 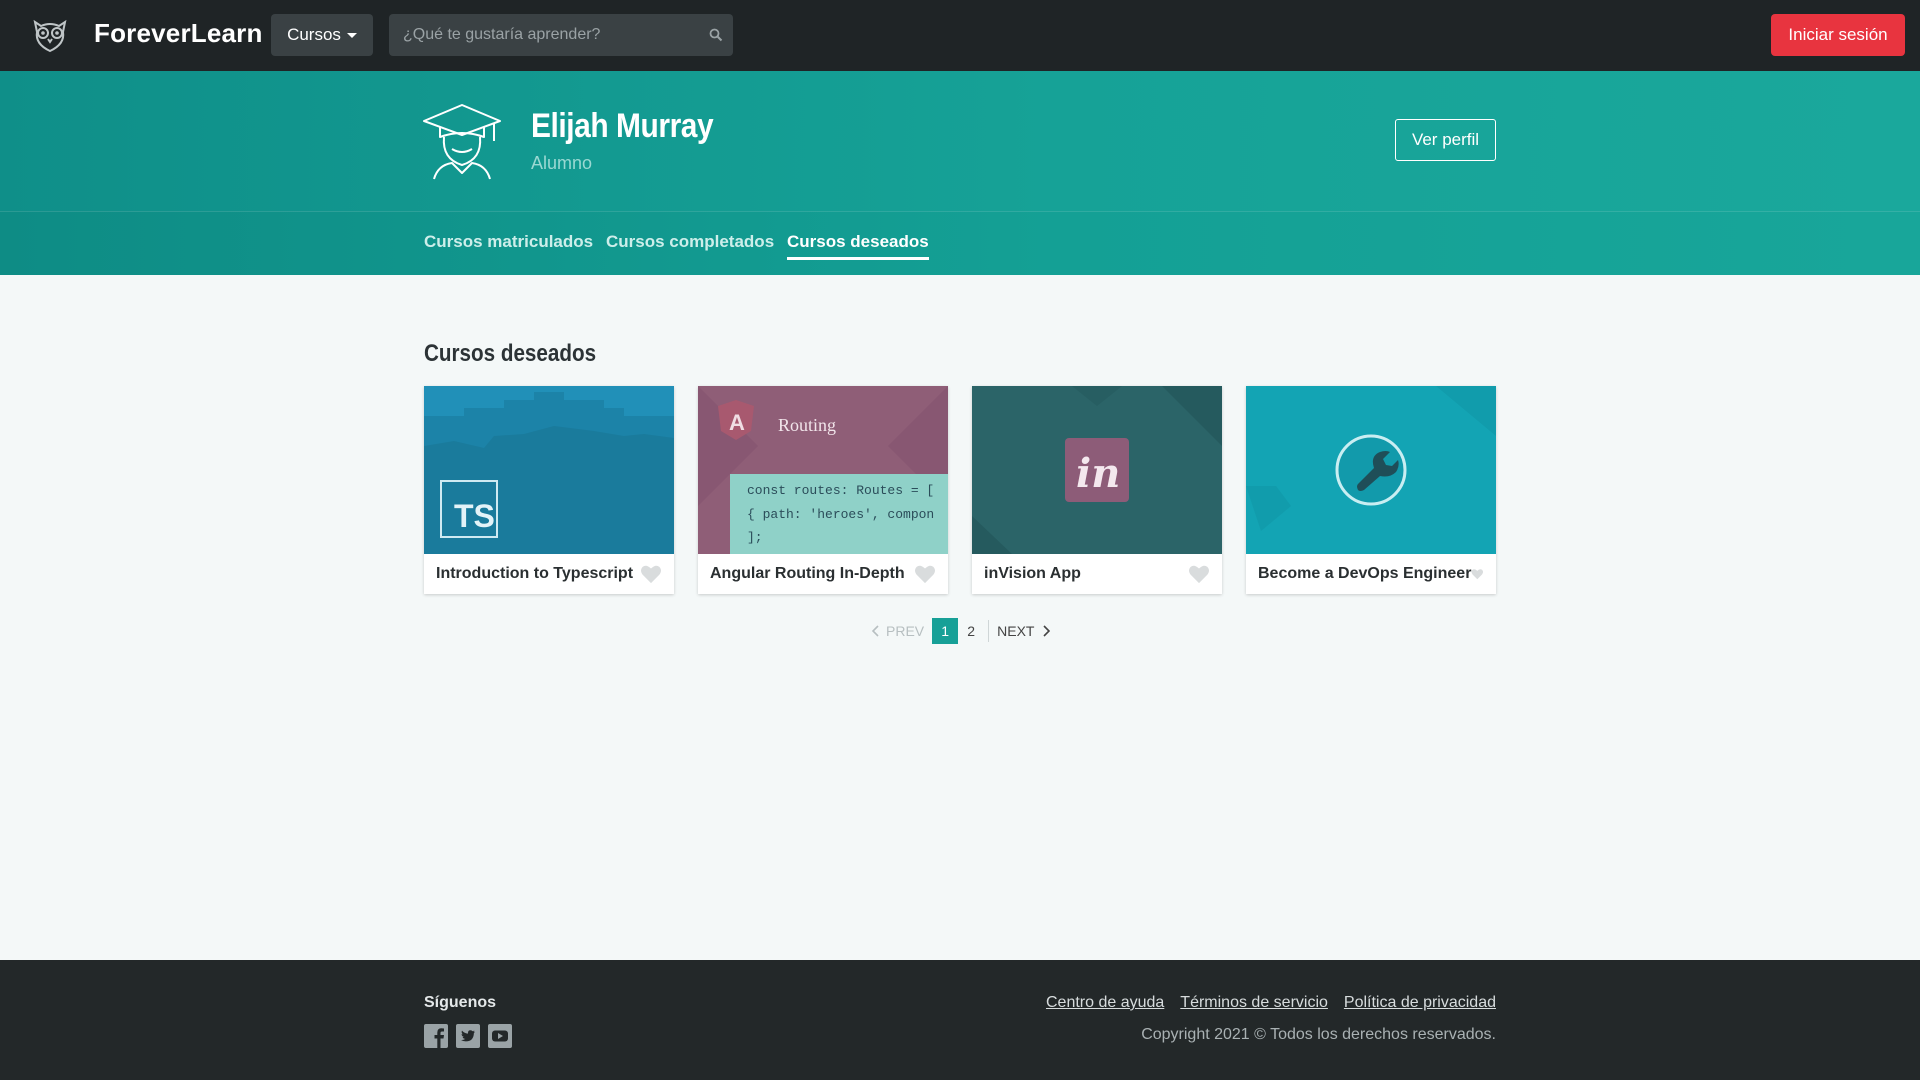 What do you see at coordinates (178, 33) in the screenshot?
I see `brand-name: ForeverLearn` at bounding box center [178, 33].